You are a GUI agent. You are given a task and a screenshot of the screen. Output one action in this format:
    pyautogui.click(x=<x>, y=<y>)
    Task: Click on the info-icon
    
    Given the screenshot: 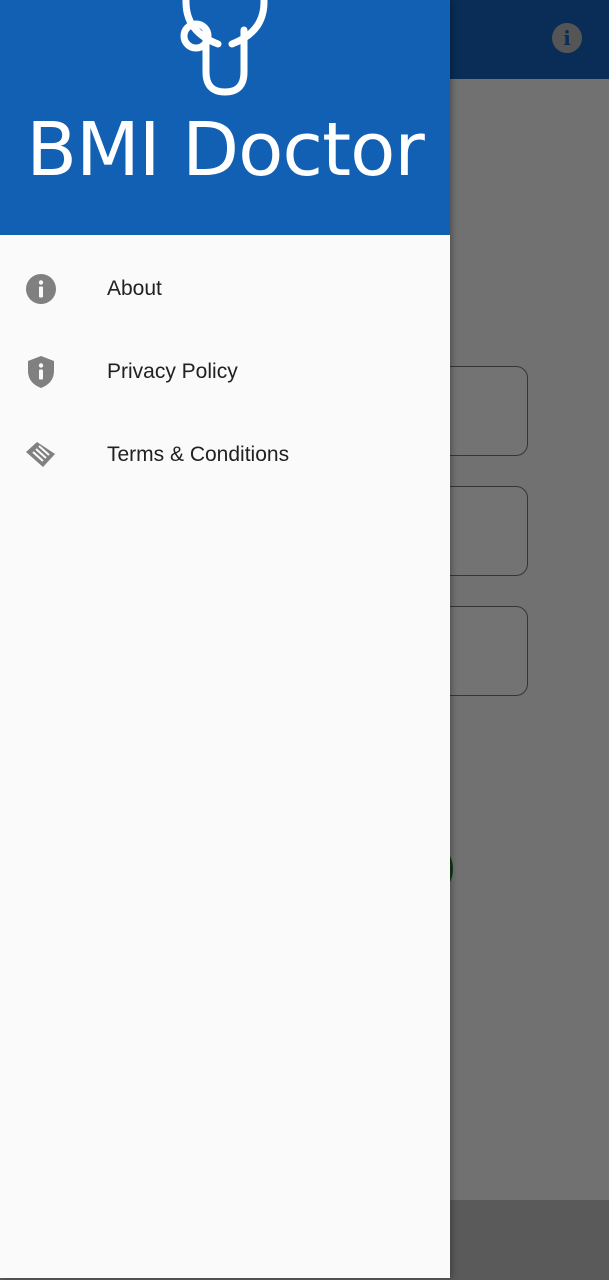 What is the action you would take?
    pyautogui.click(x=41, y=289)
    